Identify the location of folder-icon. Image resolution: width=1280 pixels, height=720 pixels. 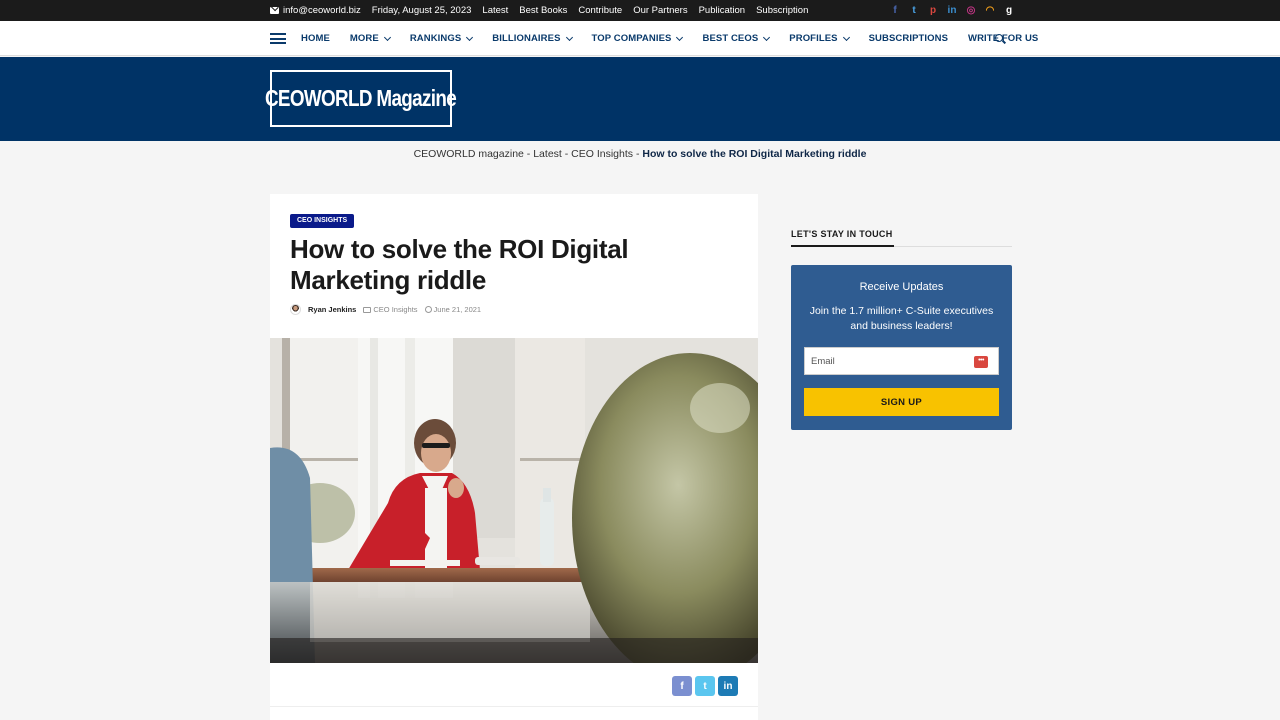
(367, 310).